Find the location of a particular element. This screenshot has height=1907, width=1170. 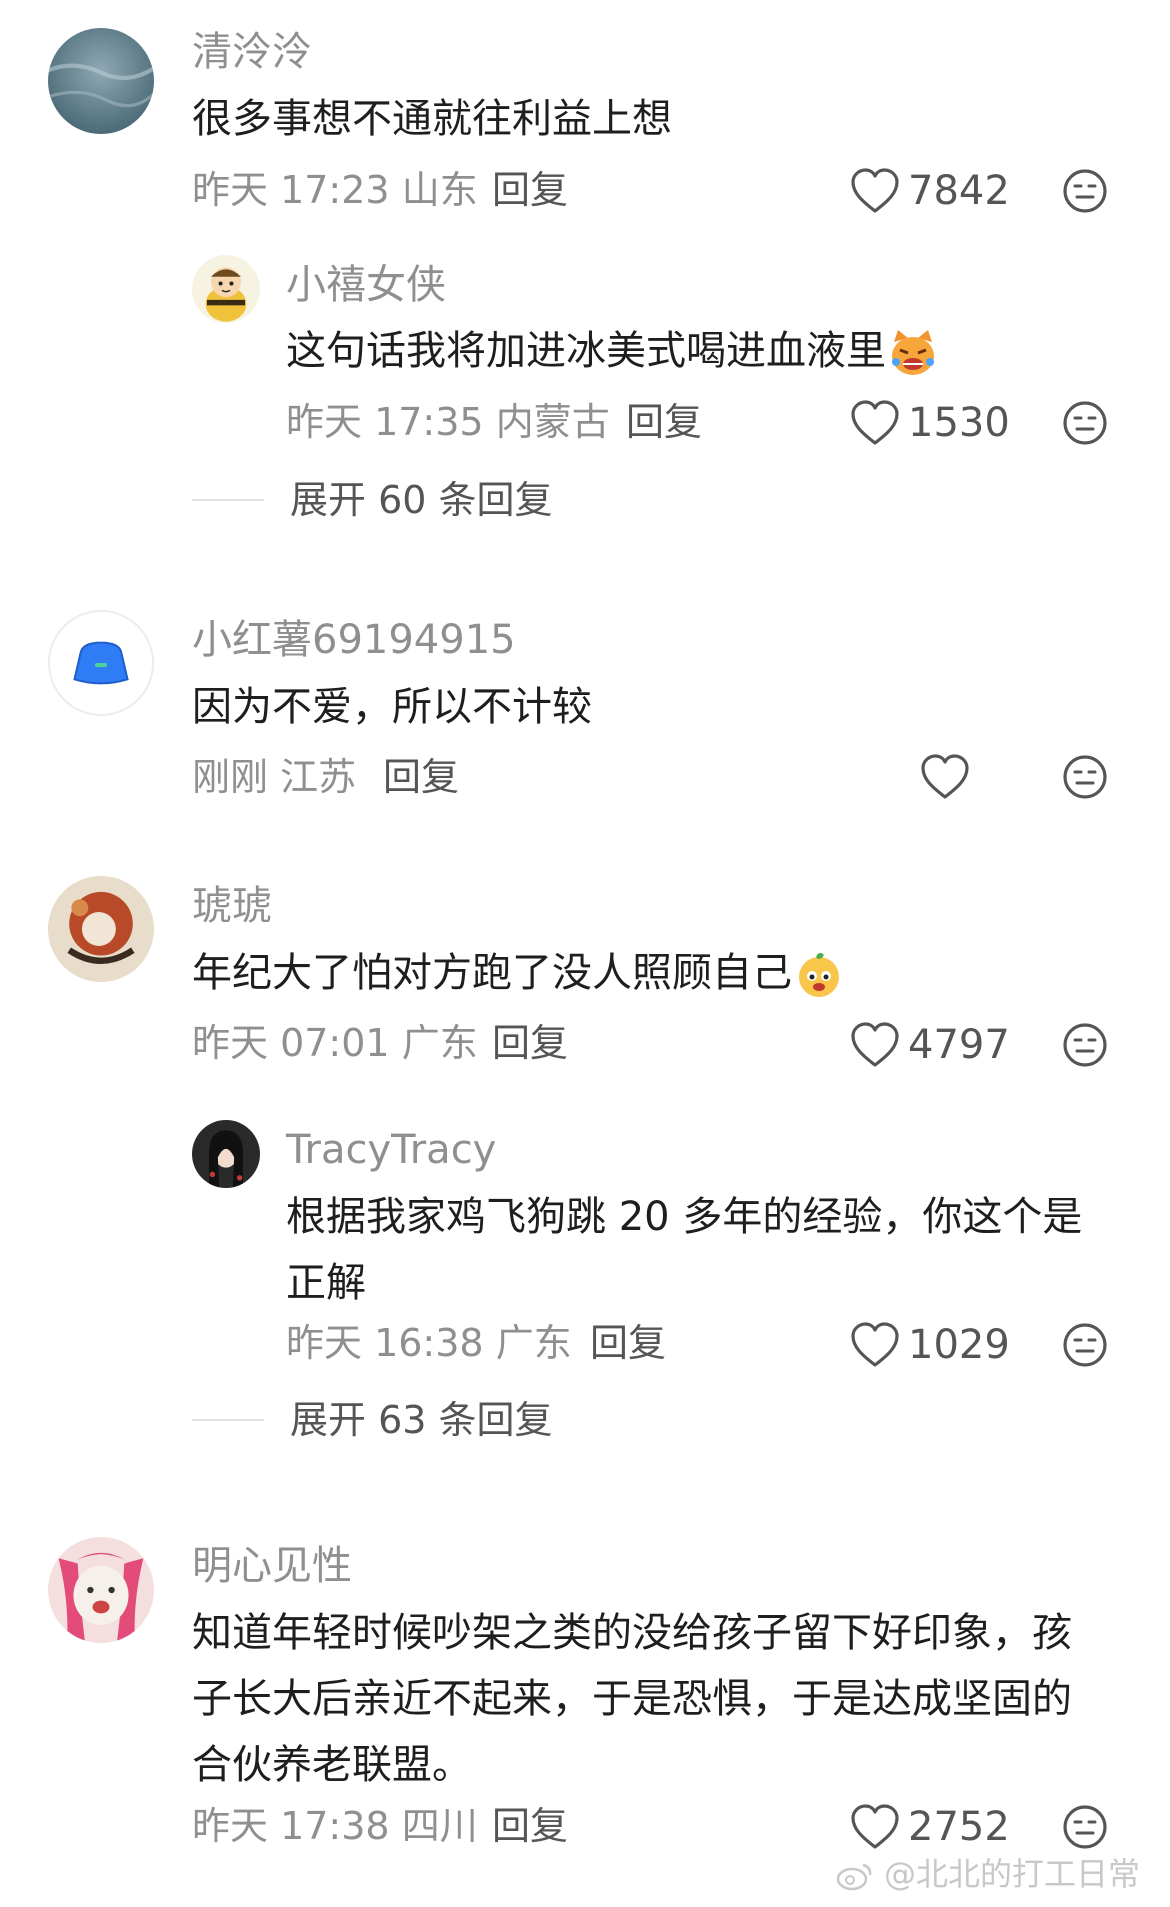

like-button: 7842 is located at coordinates (930, 191).